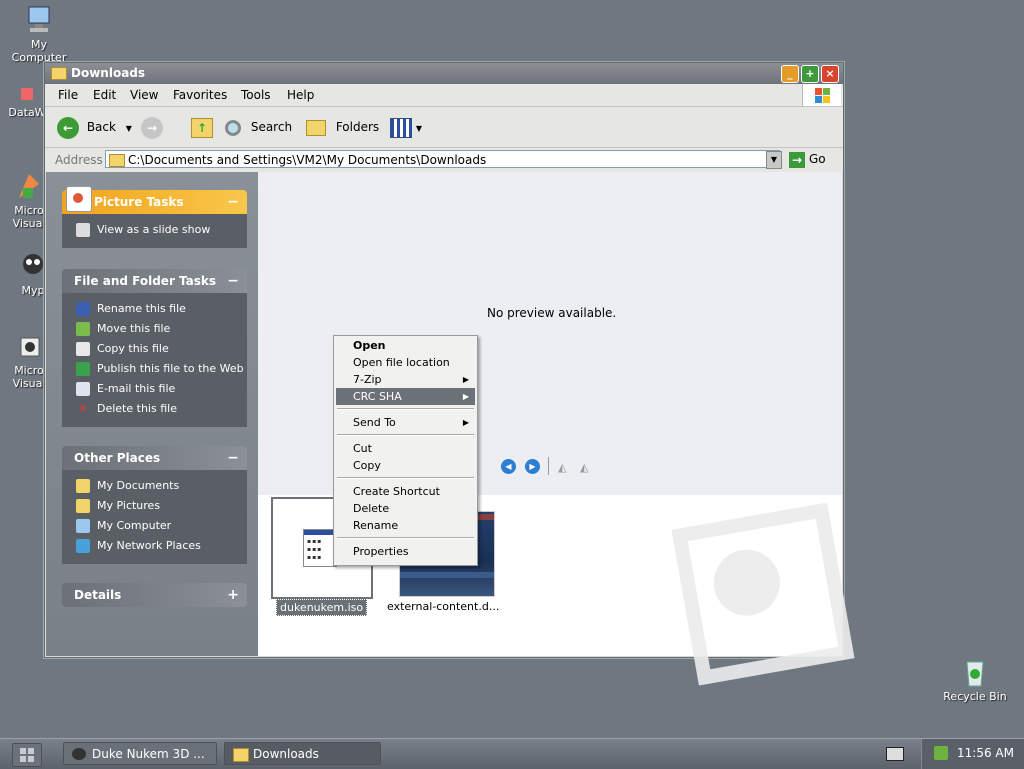 This screenshot has height=769, width=1024. What do you see at coordinates (144, 95) in the screenshot?
I see `menu-view: View` at bounding box center [144, 95].